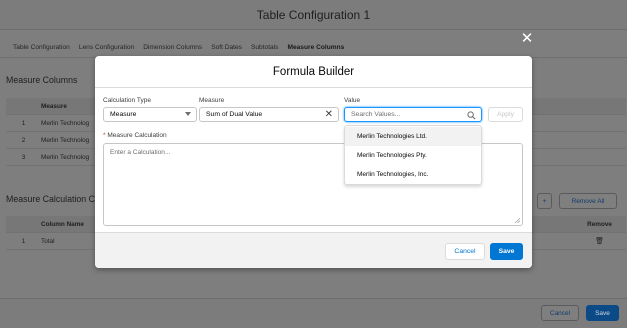 Image resolution: width=627 pixels, height=328 pixels. What do you see at coordinates (313, 250) in the screenshot?
I see `modal-footer: Cancel Save` at bounding box center [313, 250].